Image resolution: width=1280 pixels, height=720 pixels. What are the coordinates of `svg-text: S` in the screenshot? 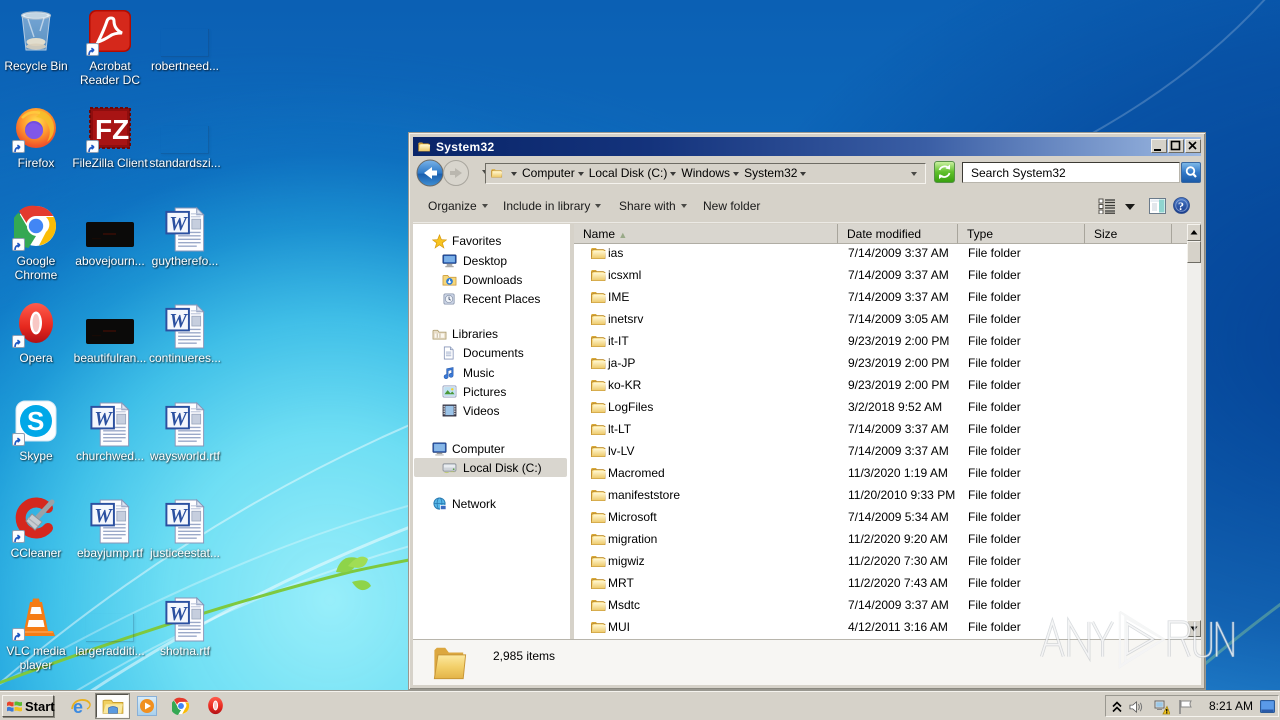 It's located at (35, 421).